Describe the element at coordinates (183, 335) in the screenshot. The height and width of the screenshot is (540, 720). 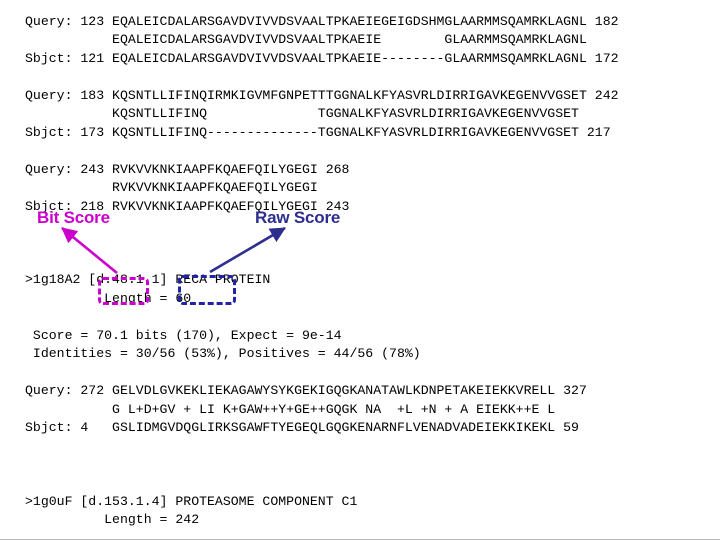
I see `report-line: Score = 70.1 bits (170), Expect = 9e-14` at that location.